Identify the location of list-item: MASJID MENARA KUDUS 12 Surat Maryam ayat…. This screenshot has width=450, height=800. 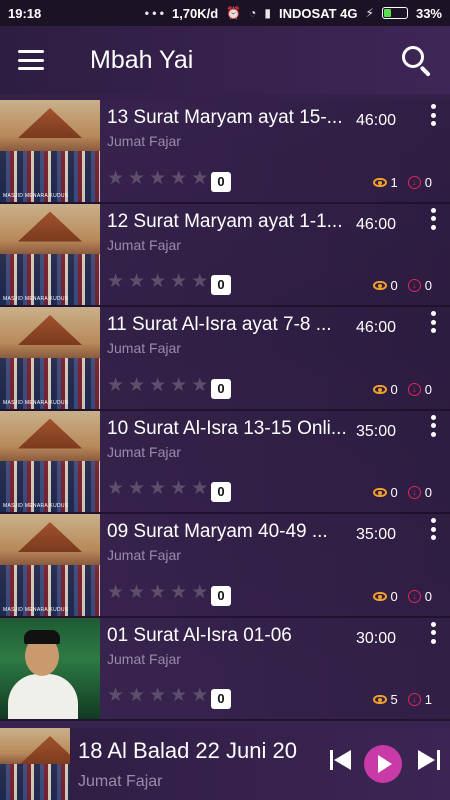
(225, 255).